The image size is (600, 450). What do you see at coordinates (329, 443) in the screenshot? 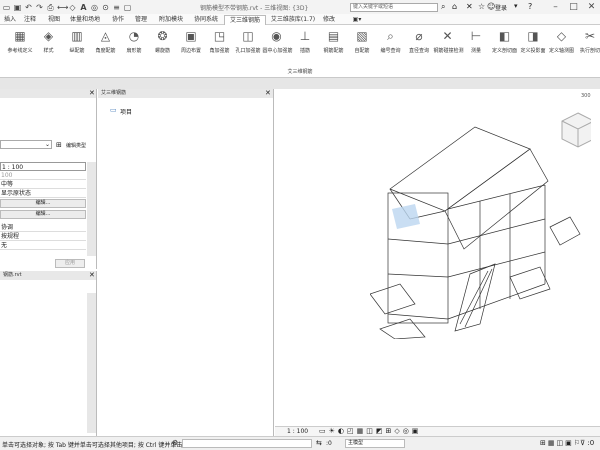
I see `zero-counter: :0` at bounding box center [329, 443].